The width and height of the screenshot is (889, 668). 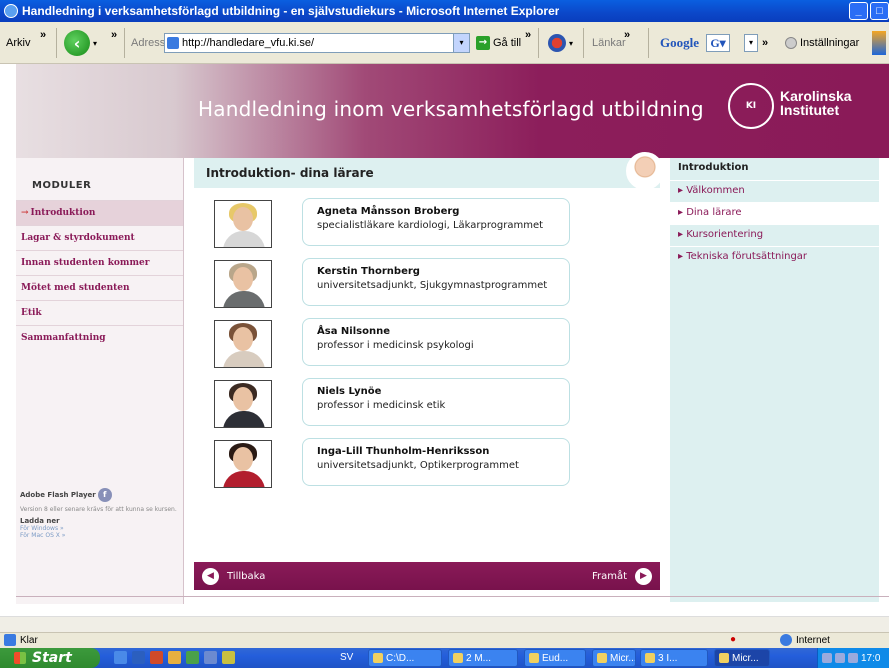 I want to click on clock: 17:0, so click(x=871, y=658).